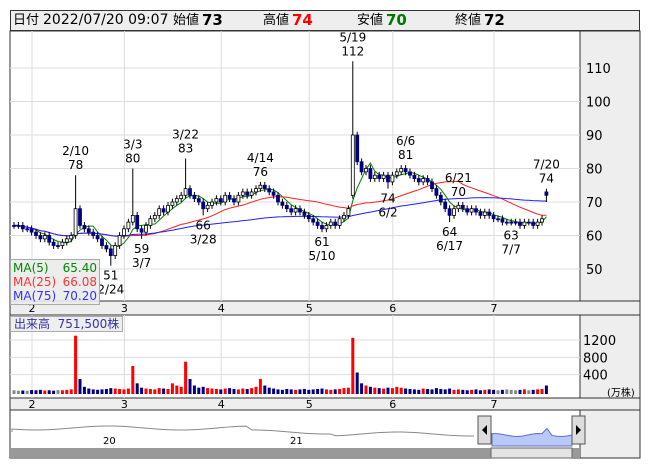  I want to click on volume-tick: 800, so click(595, 358).